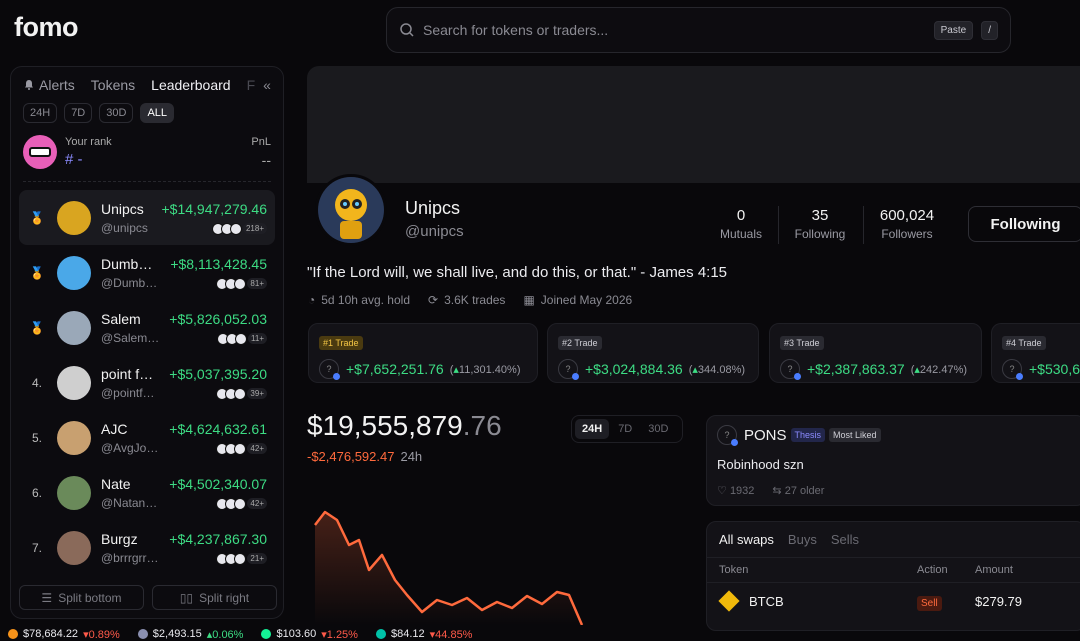  Describe the element at coordinates (674, 30) in the screenshot. I see `search-input` at that location.